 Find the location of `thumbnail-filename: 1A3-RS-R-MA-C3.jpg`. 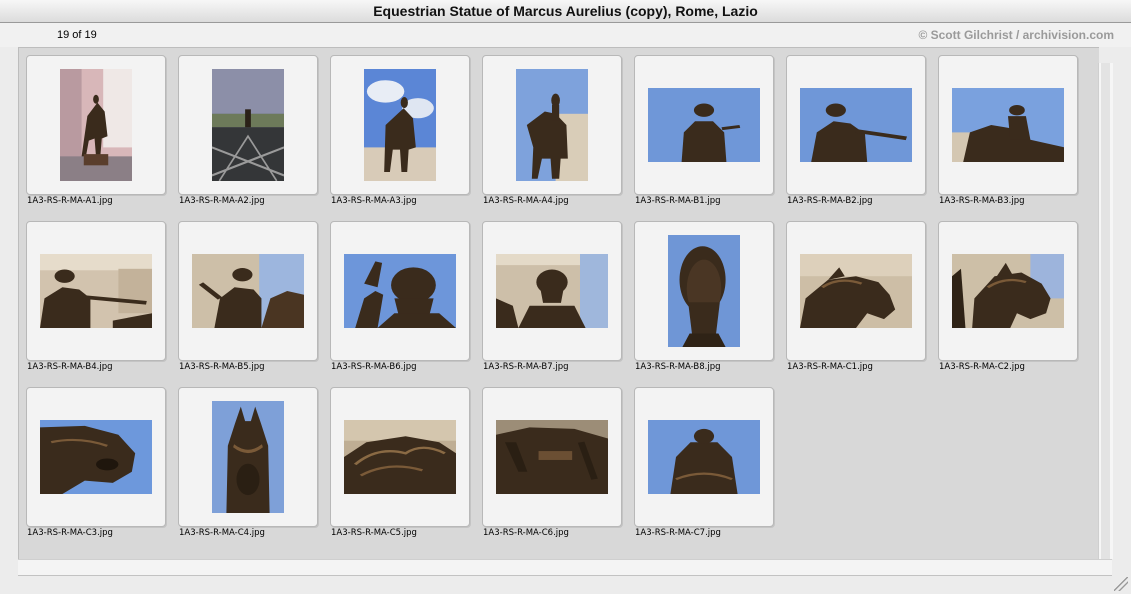

thumbnail-filename: 1A3-RS-R-MA-C3.jpg is located at coordinates (70, 533).